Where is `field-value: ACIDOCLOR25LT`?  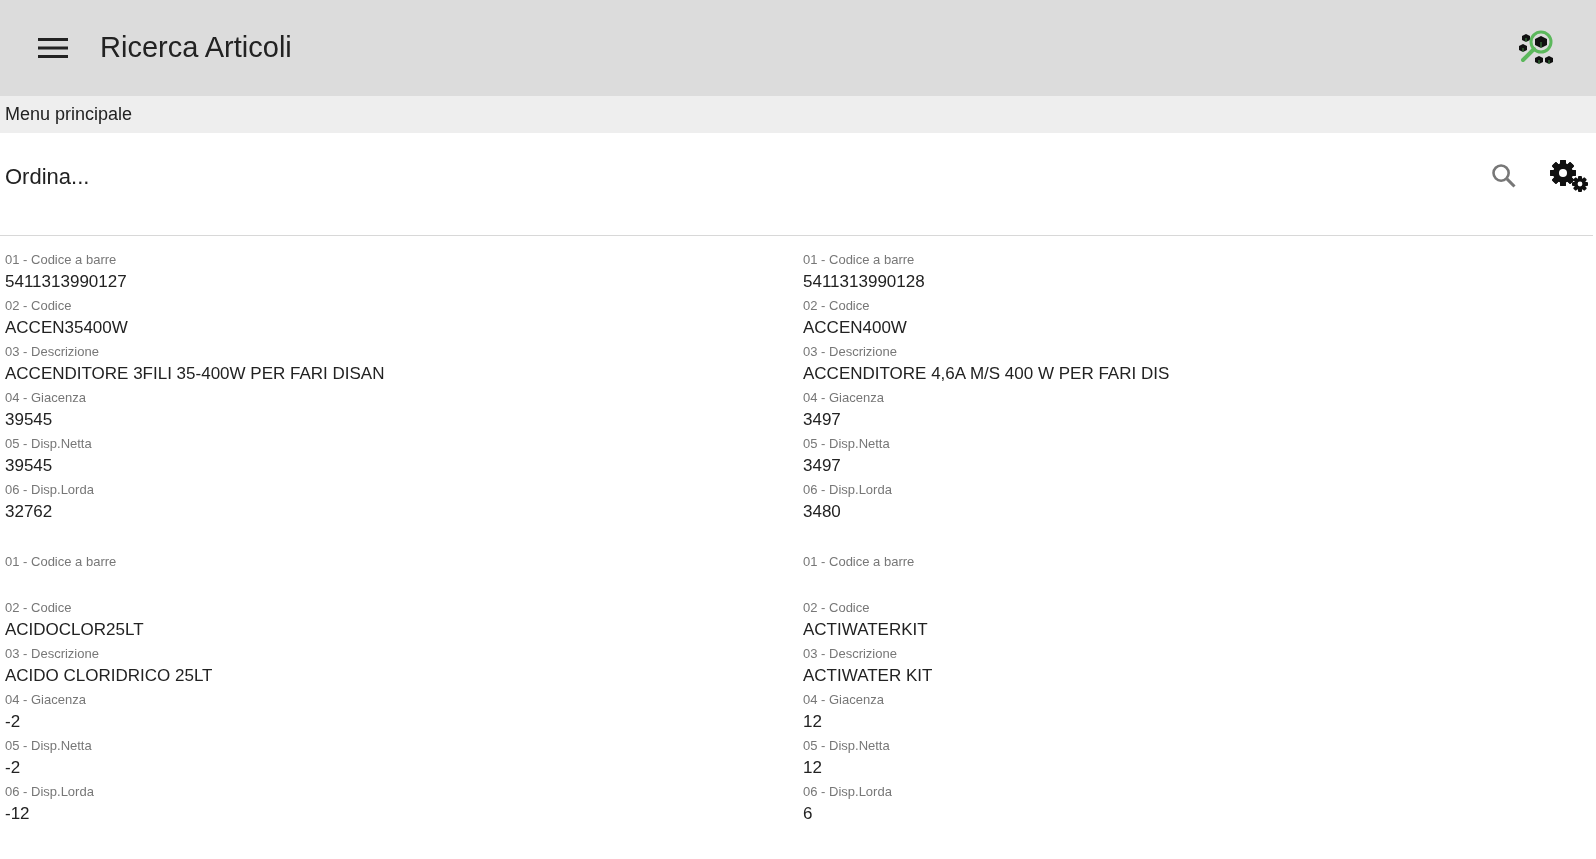 field-value: ACIDOCLOR25LT is located at coordinates (75, 630).